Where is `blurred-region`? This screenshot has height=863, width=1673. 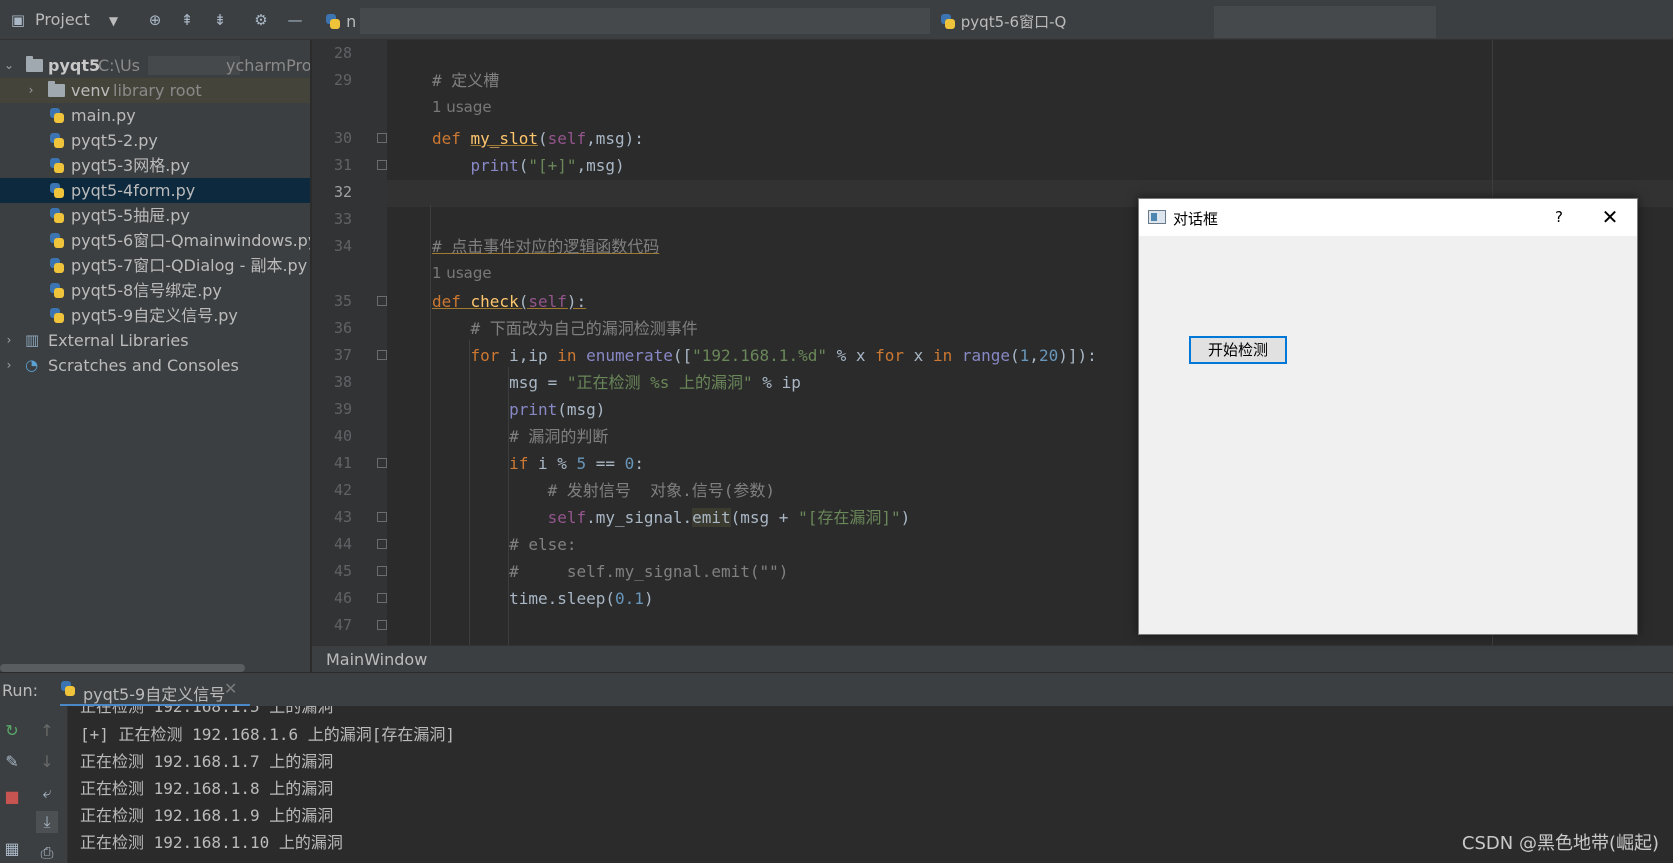 blurred-region is located at coordinates (1325, 22).